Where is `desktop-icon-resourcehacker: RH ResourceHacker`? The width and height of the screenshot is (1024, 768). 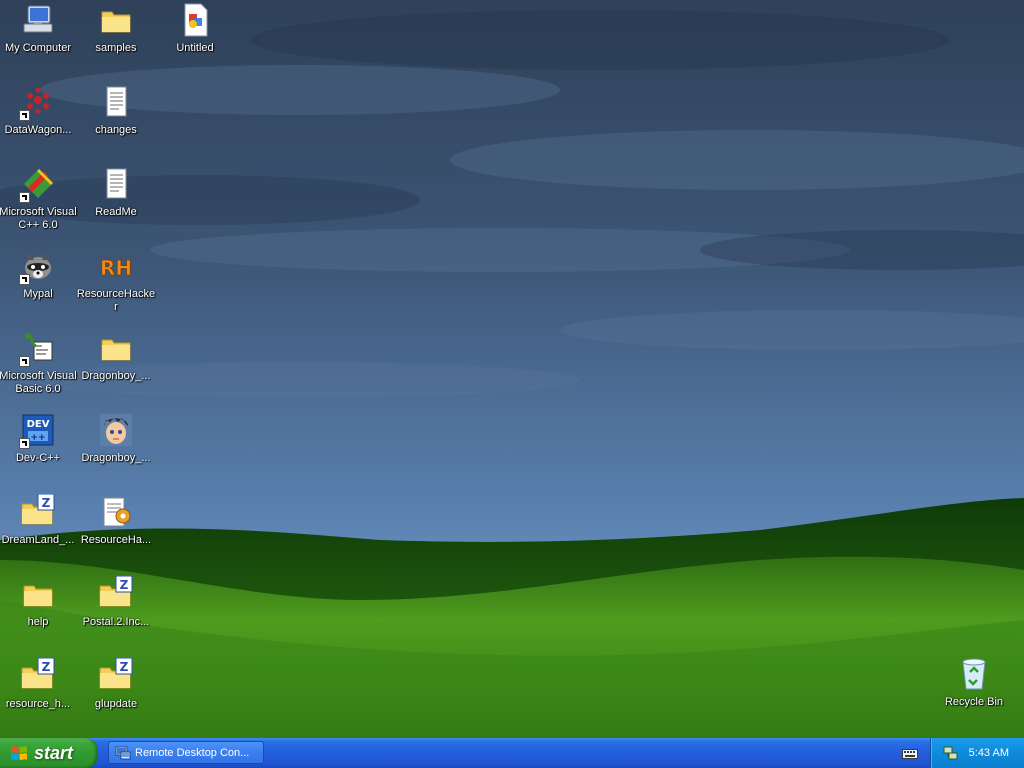 desktop-icon-resourcehacker: RH ResourceHacker is located at coordinates (116, 281).